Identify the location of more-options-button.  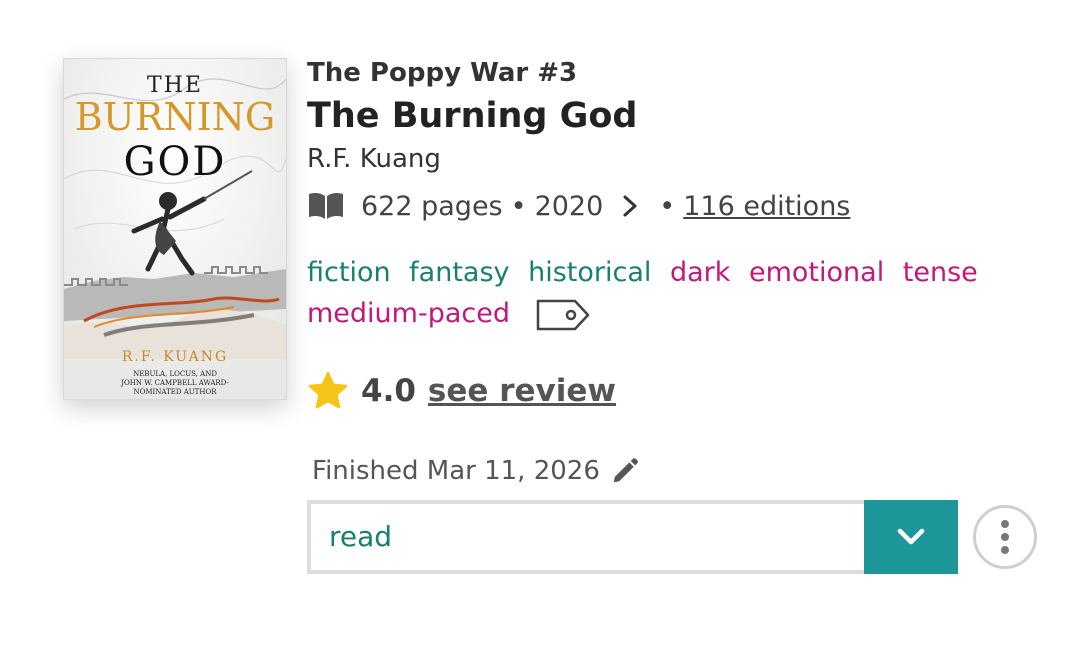
(1005, 537).